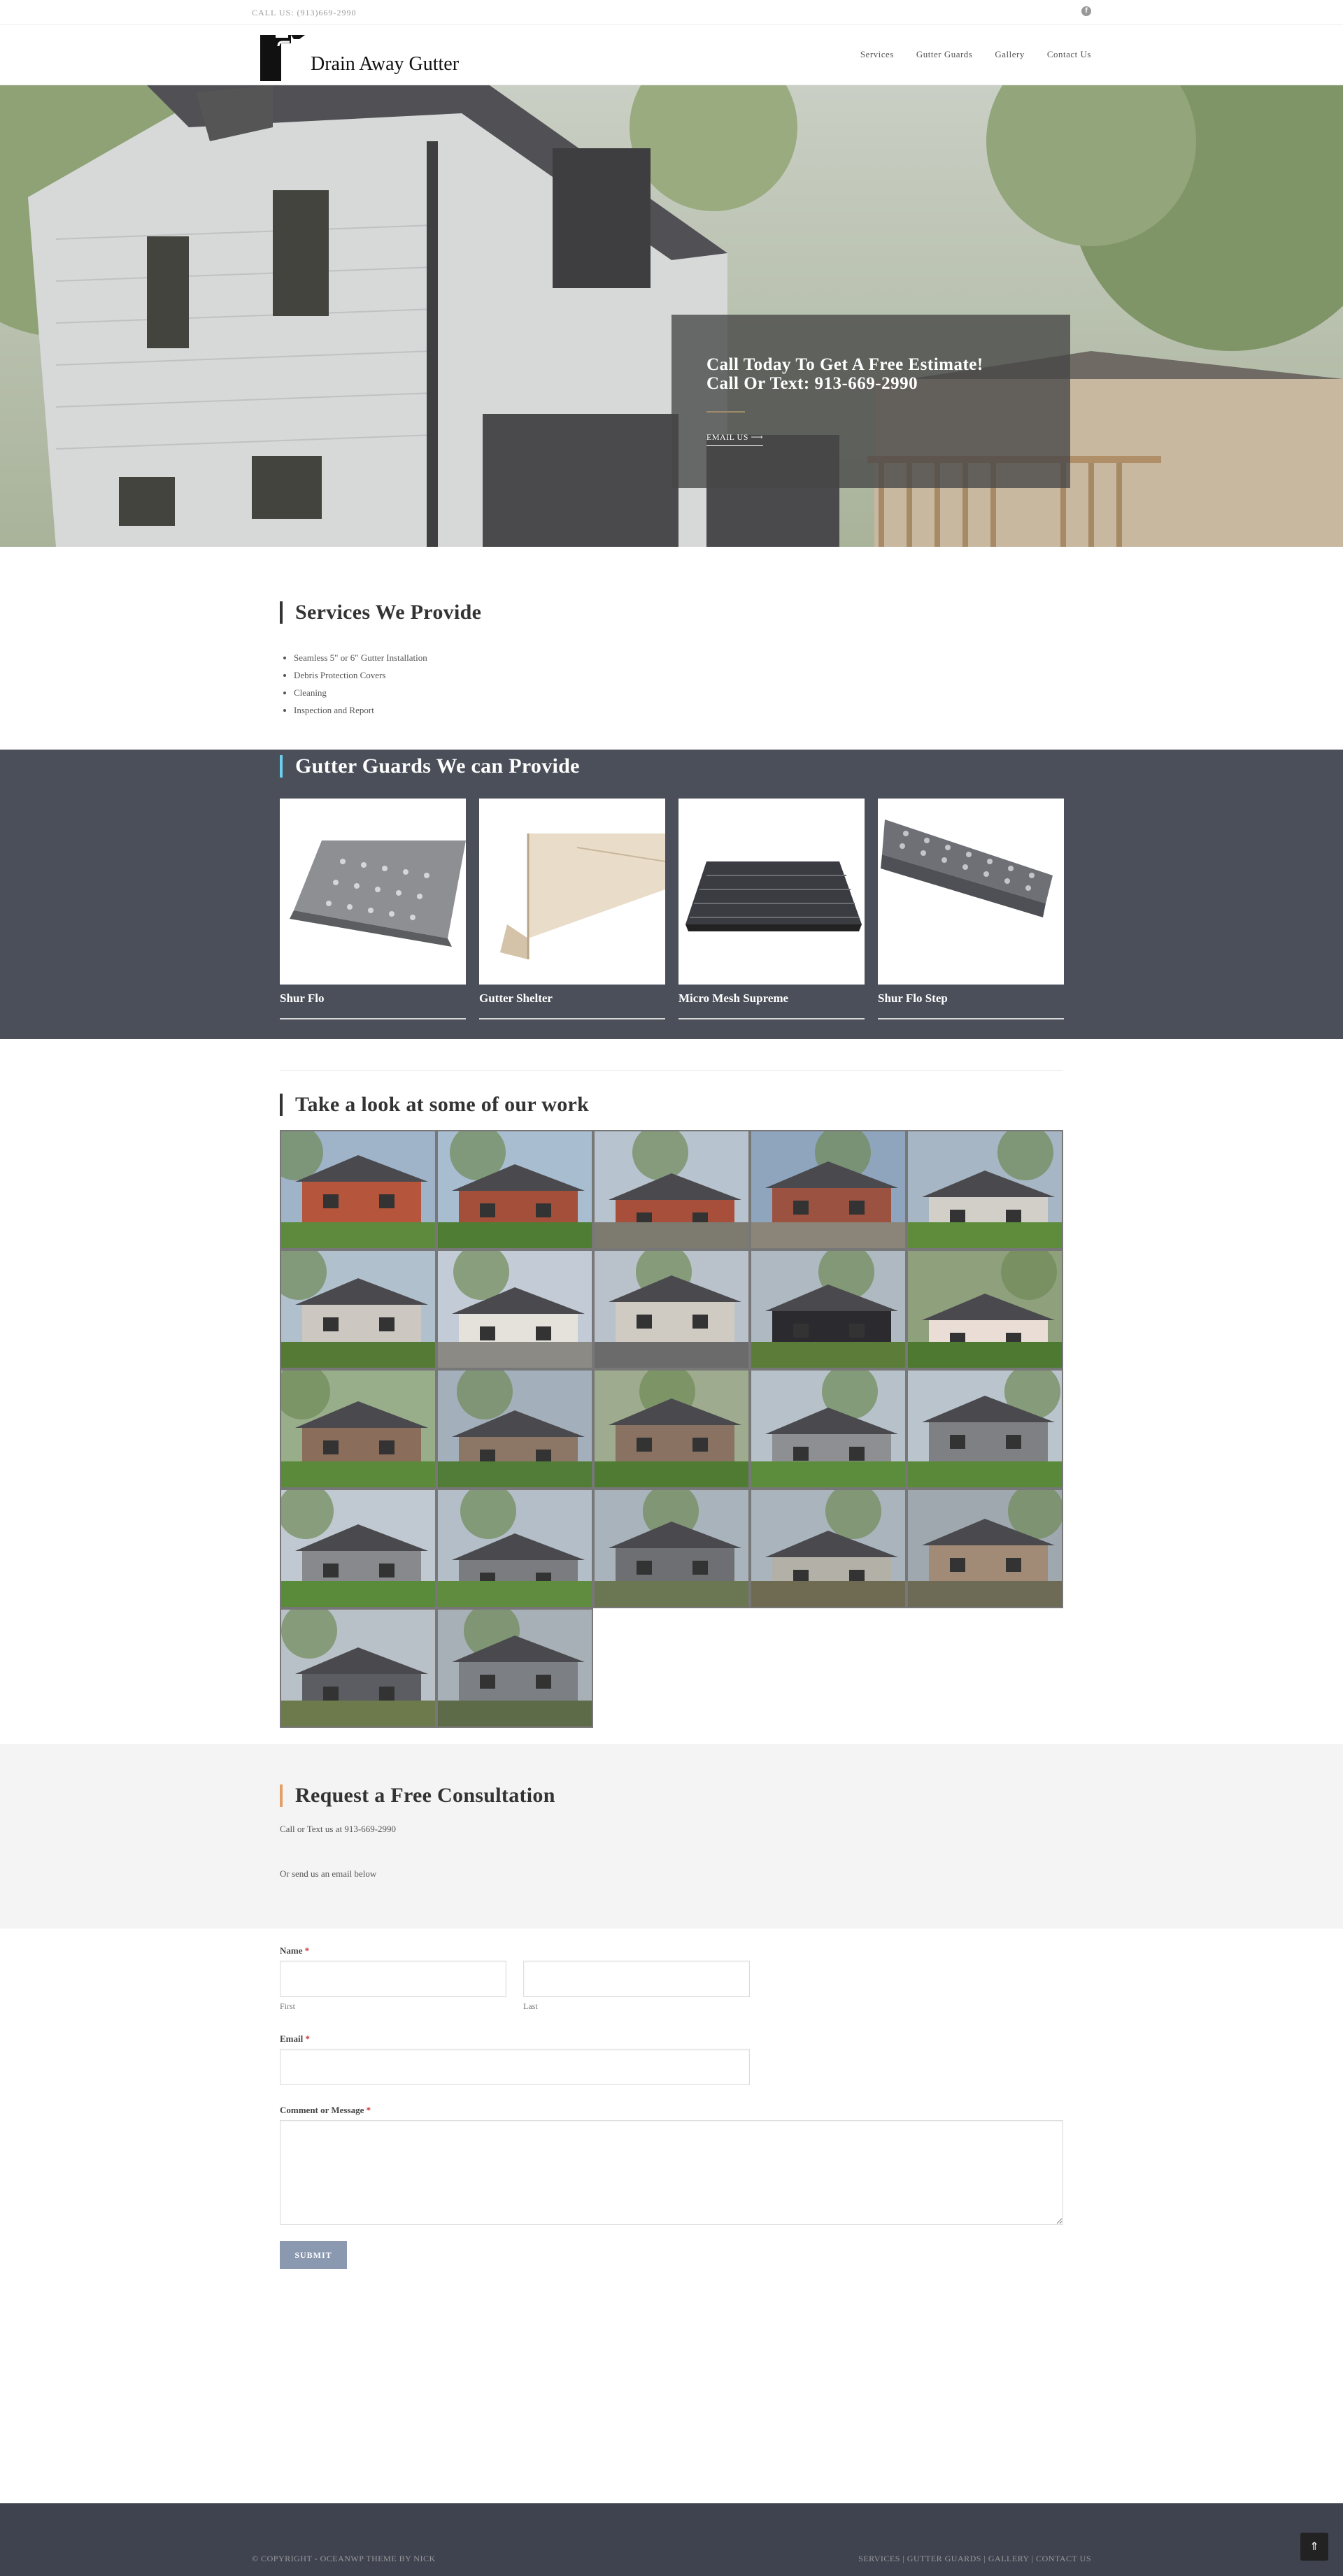 The width and height of the screenshot is (1343, 2576). I want to click on nav-services: Services, so click(877, 54).